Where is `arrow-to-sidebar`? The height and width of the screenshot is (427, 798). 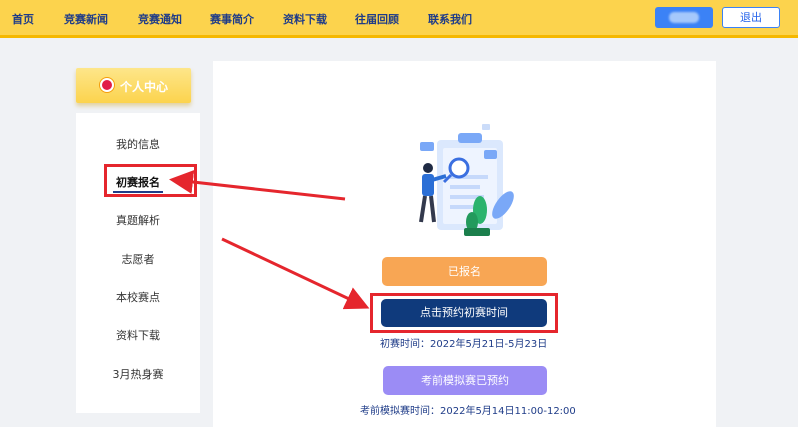 arrow-to-sidebar is located at coordinates (257, 185).